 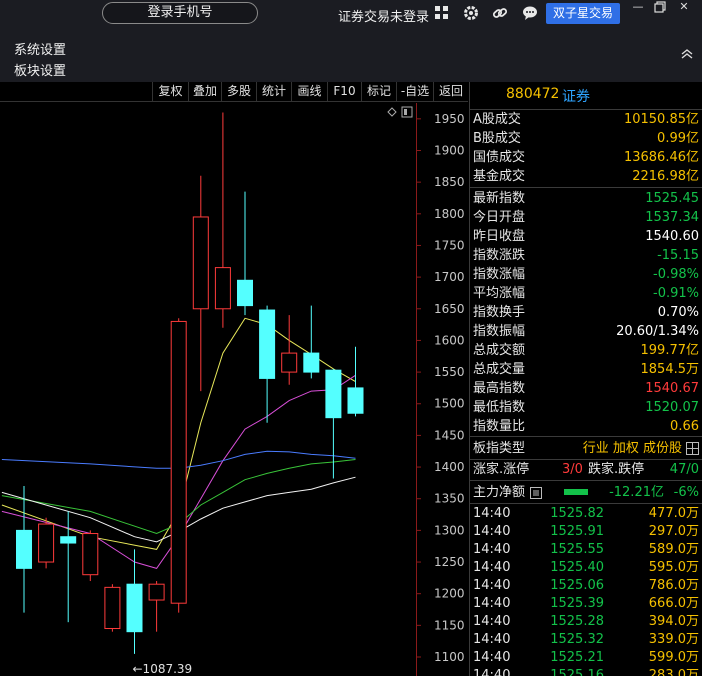 I want to click on index-name: 证券, so click(x=576, y=96).